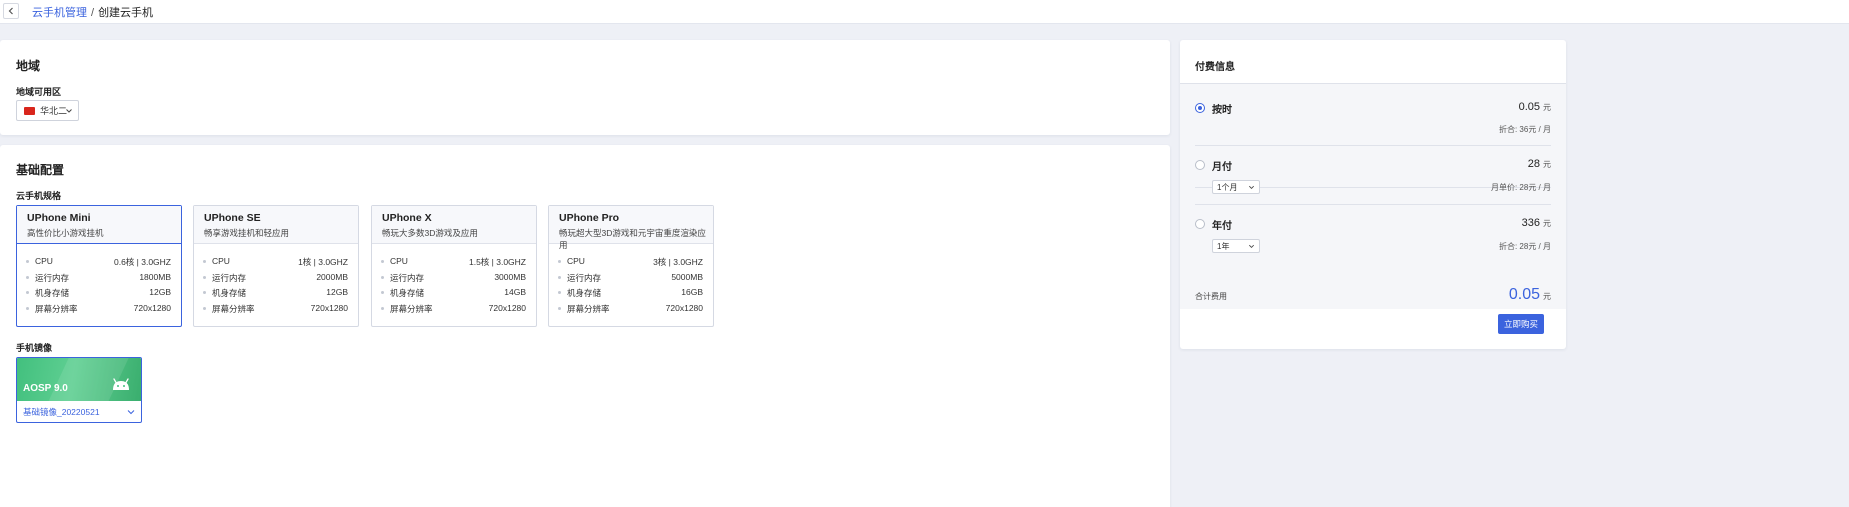 Image resolution: width=1849 pixels, height=507 pixels. I want to click on spec-desc: 畅玩超大型3D游戏和元宇宙重度渲染应用, so click(632, 239).